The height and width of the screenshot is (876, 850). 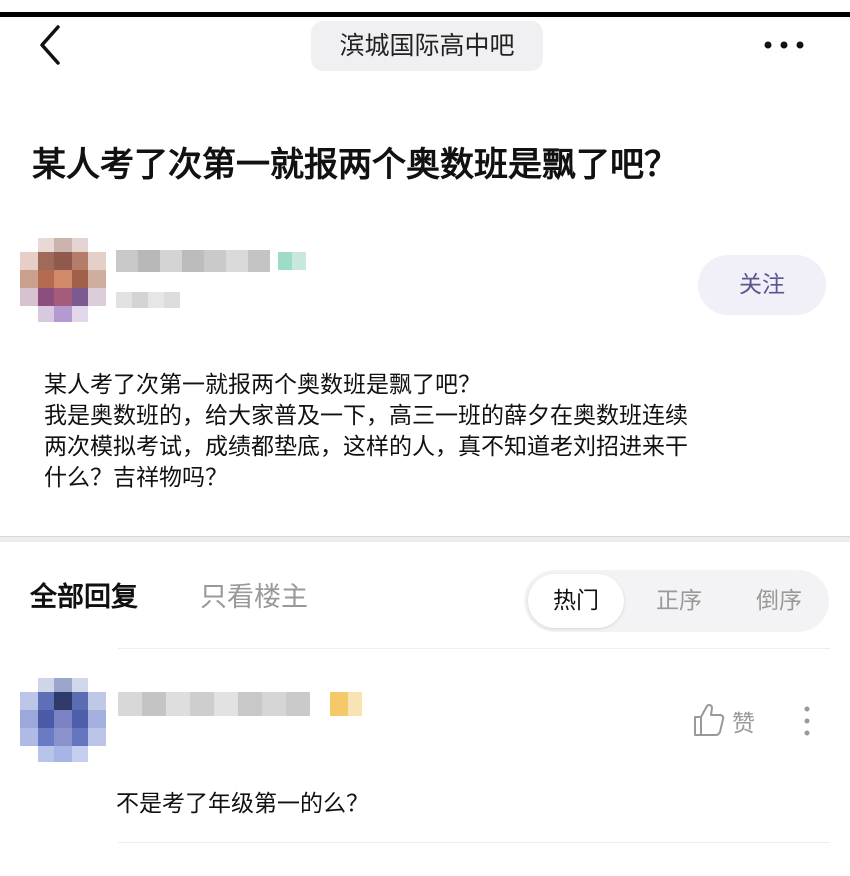 I want to click on reply-username-blurred, so click(x=243, y=704).